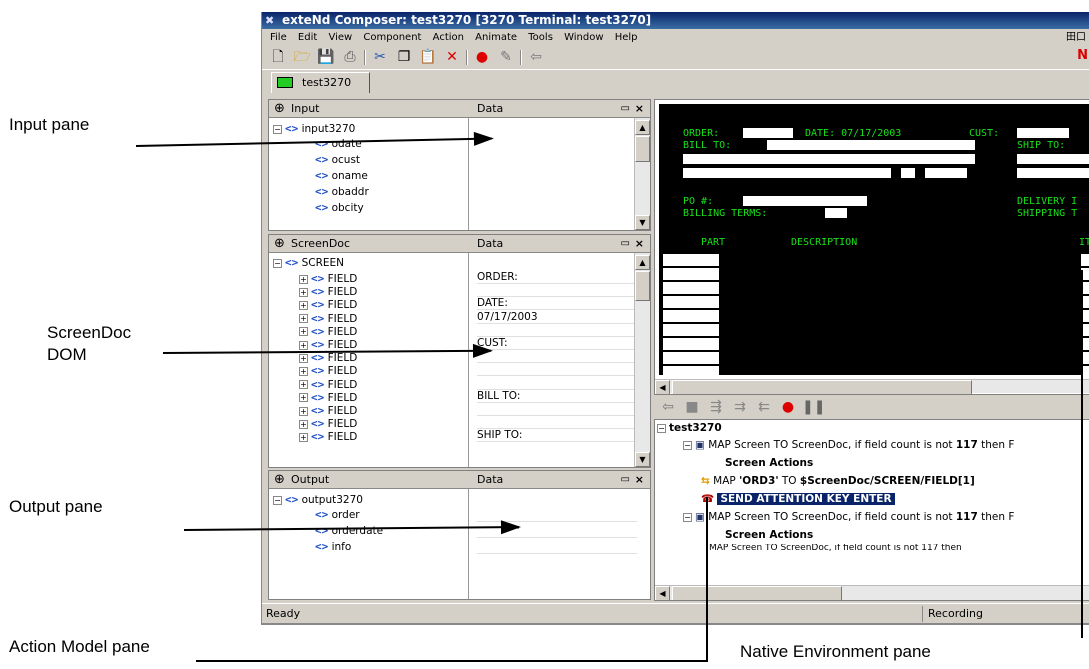 This screenshot has width=1089, height=669. Describe the element at coordinates (836, 213) in the screenshot. I see `term-billing-terms-field` at that location.